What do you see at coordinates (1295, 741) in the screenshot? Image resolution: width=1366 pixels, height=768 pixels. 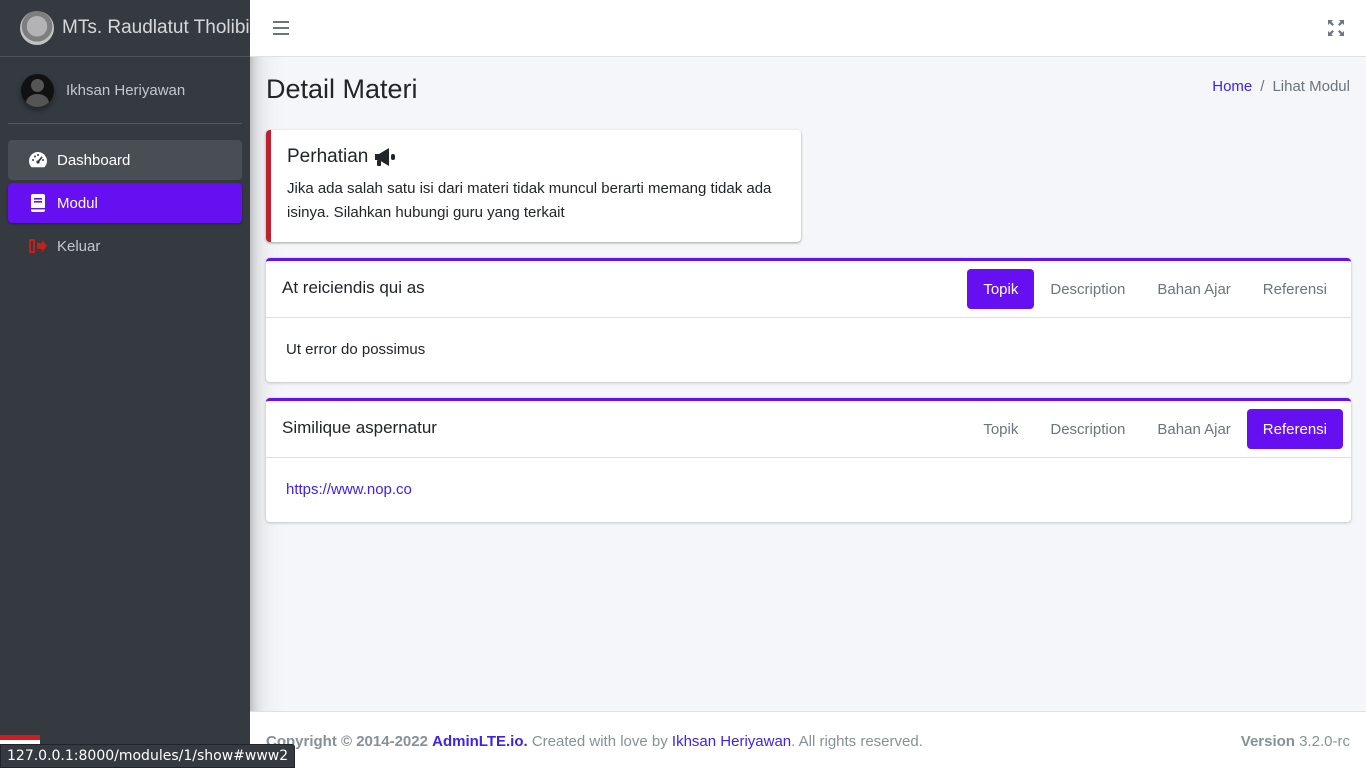 I see `footer-version: Version 3.2.0-rc` at bounding box center [1295, 741].